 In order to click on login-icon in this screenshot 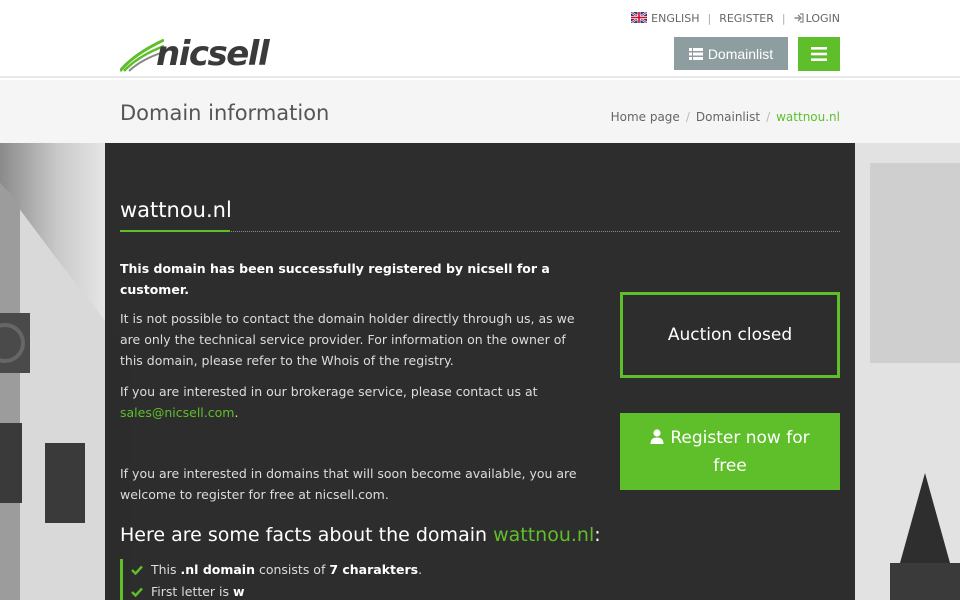, I will do `click(799, 18)`.